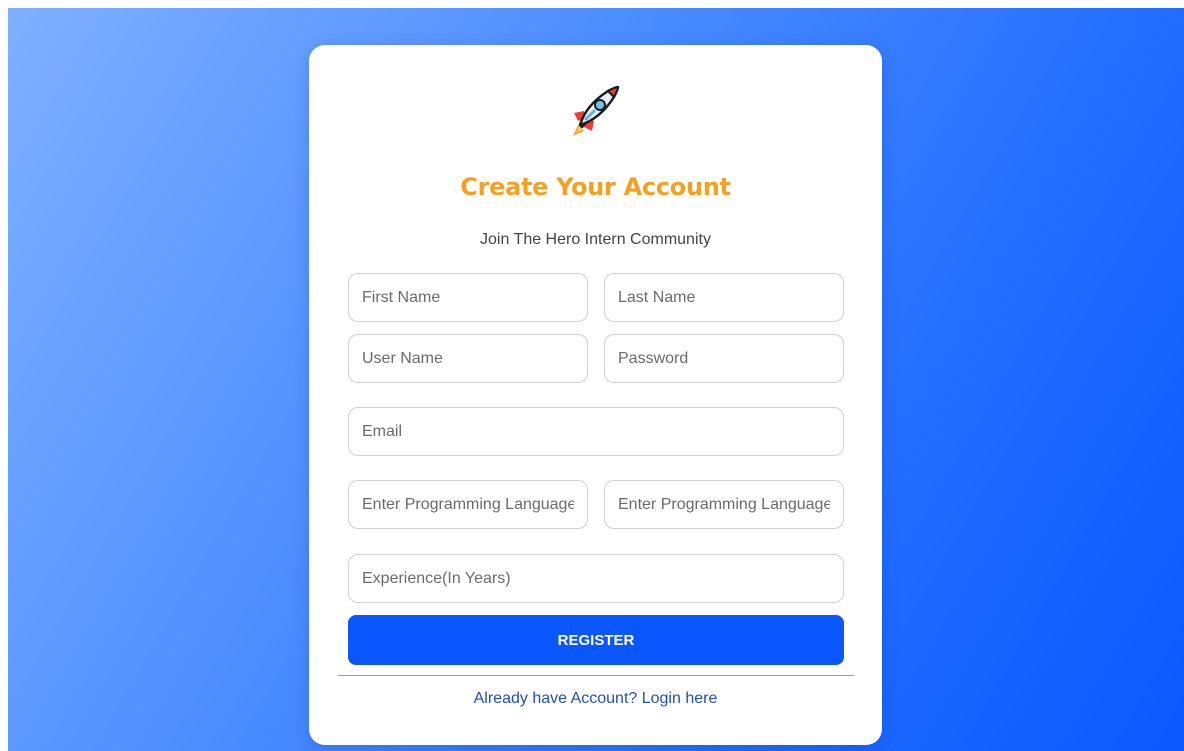 The height and width of the screenshot is (751, 1184). I want to click on page-subtitle: Join The Hero Intern Community, so click(595, 239).